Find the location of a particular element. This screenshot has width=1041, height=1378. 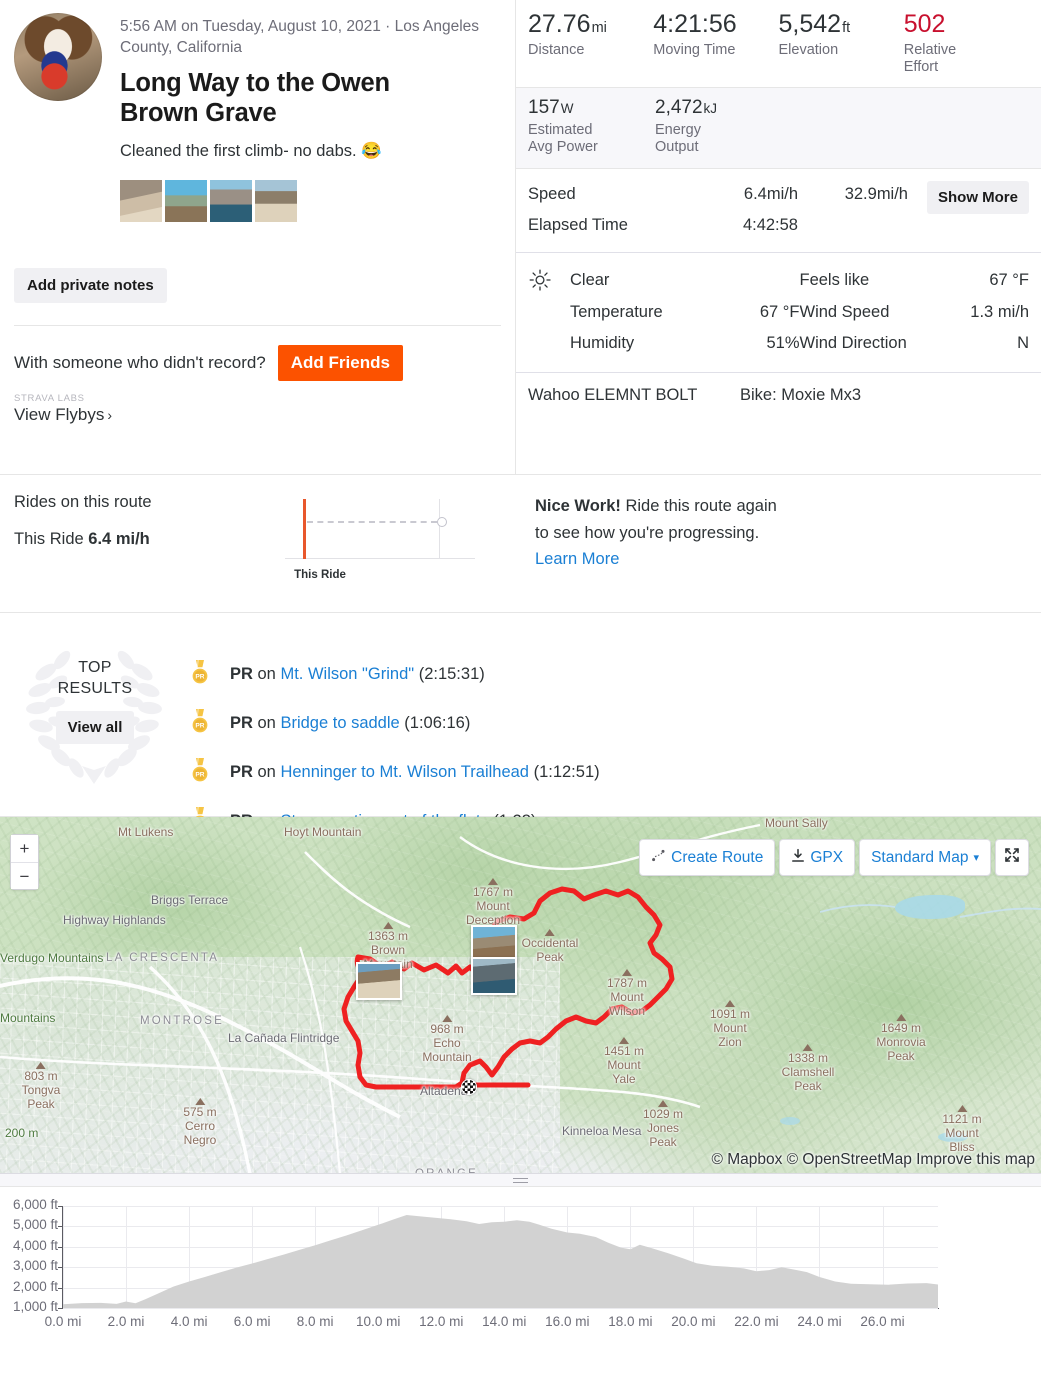

stat-avg-power-label: Estimated Avg Power is located at coordinates (563, 138).